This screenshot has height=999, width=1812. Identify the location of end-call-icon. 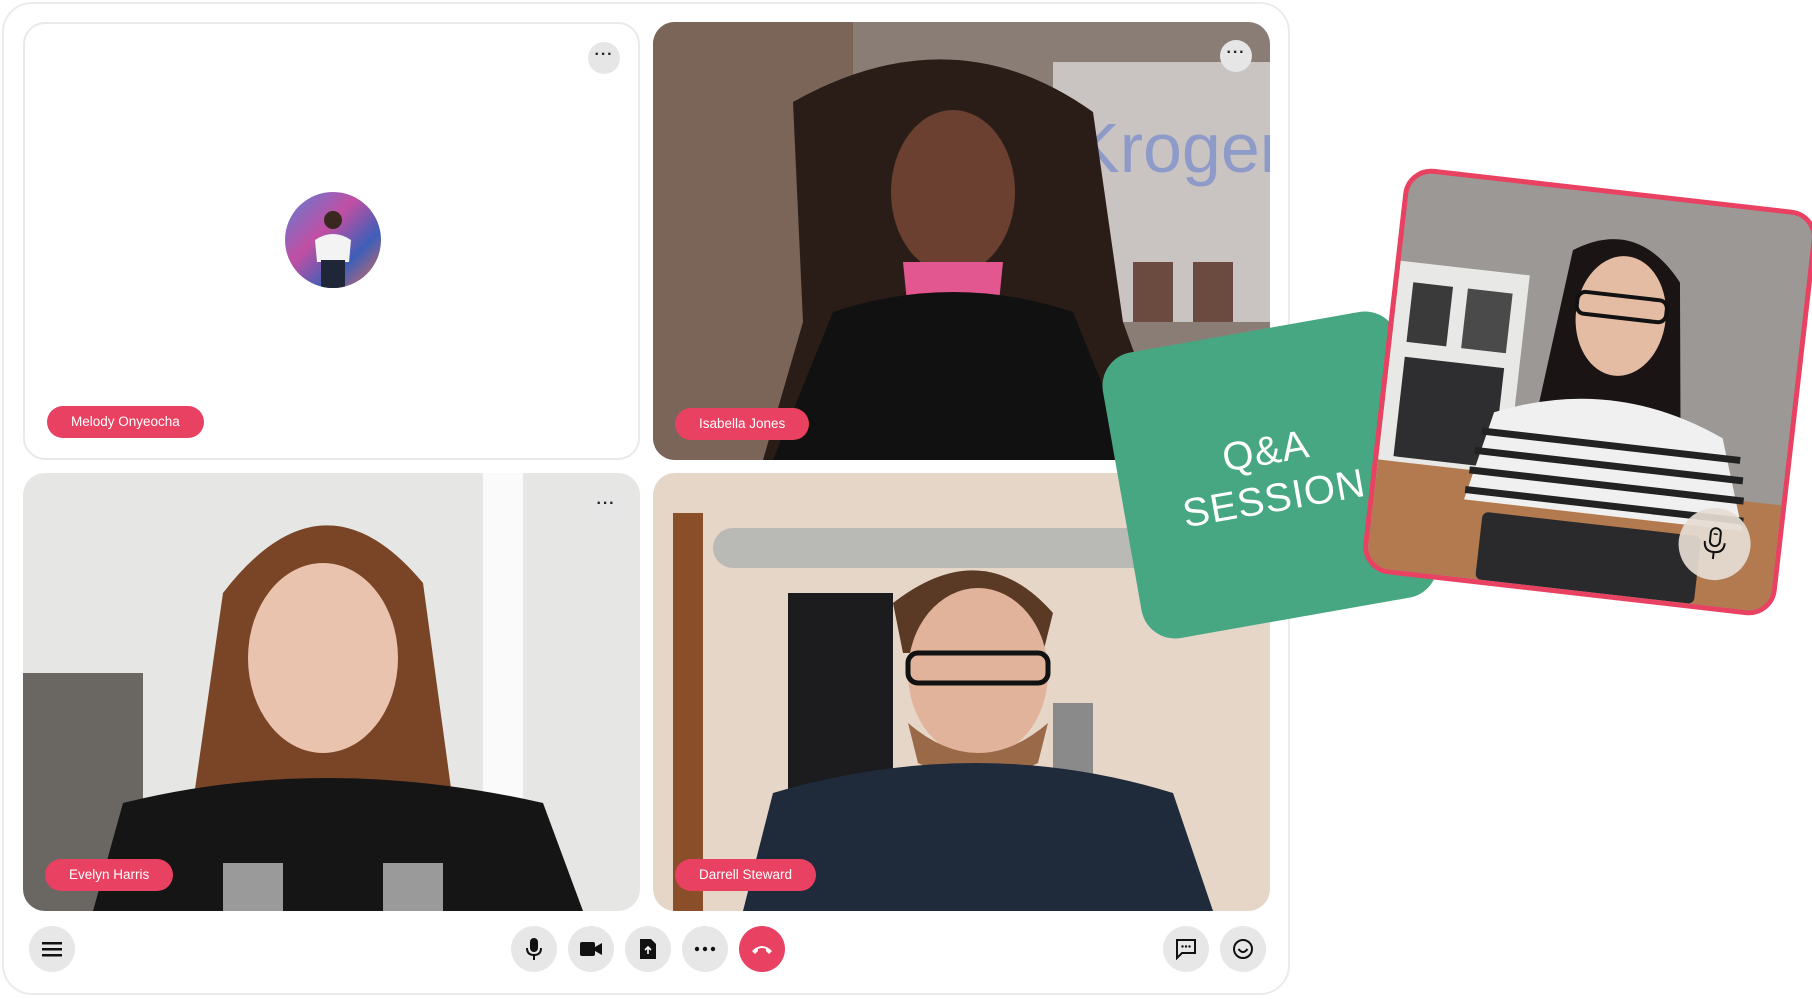
(762, 950).